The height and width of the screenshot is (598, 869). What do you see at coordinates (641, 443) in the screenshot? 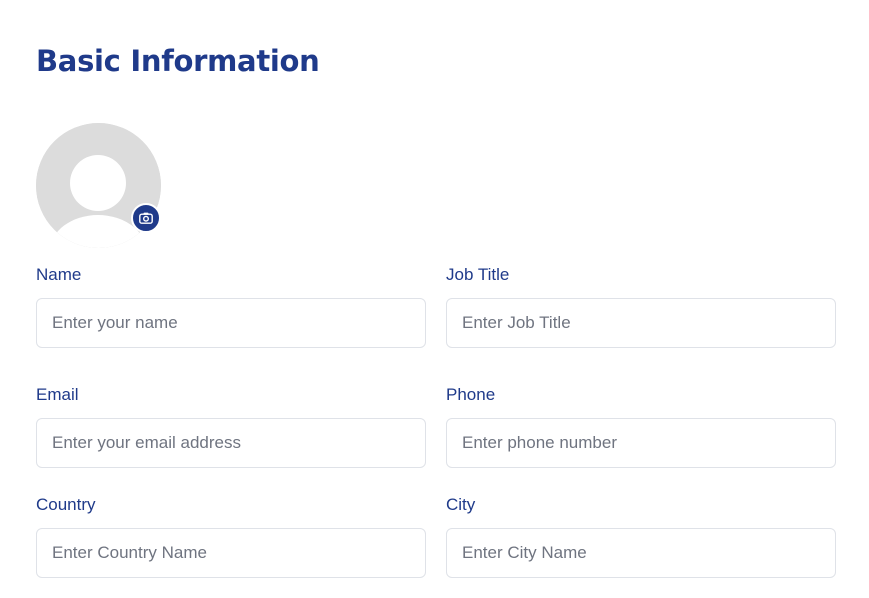
I see `phone-input` at bounding box center [641, 443].